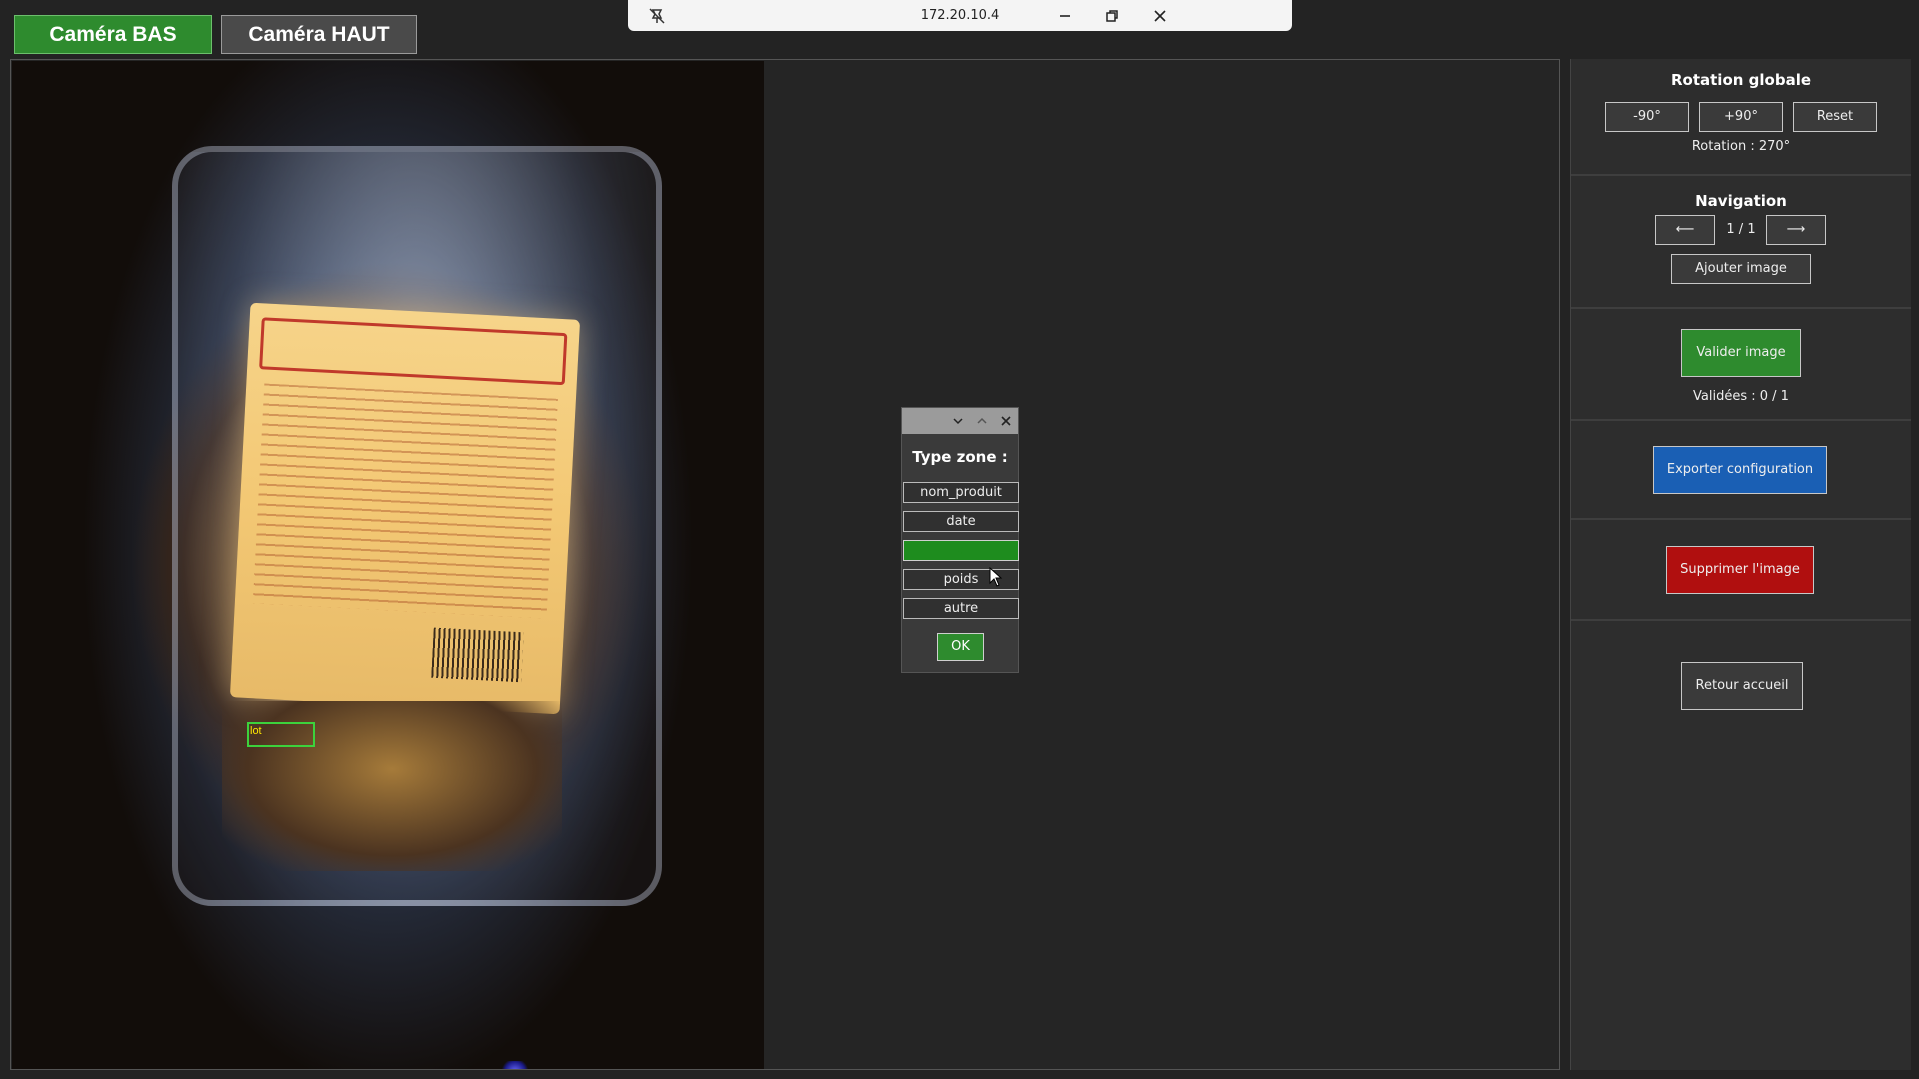  I want to click on dialog-titlebar, so click(960, 421).